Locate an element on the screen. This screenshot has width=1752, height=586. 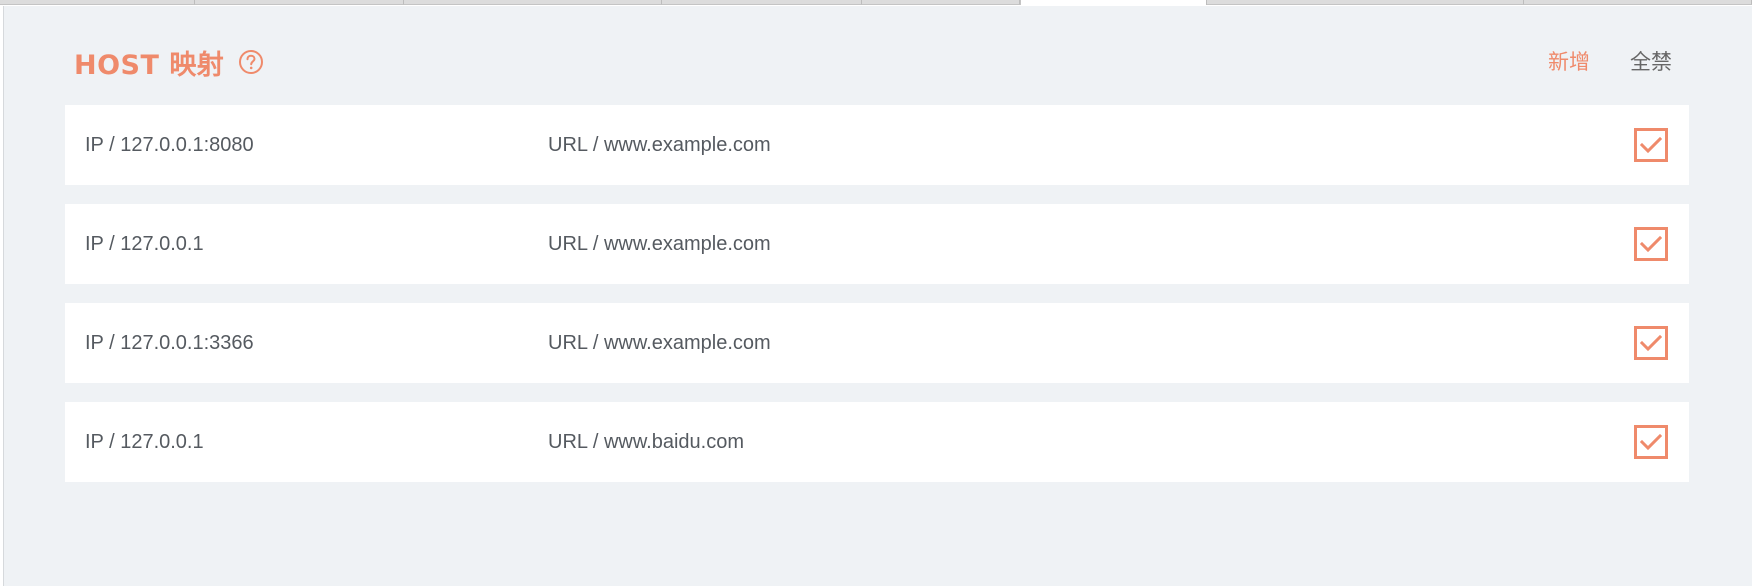
list-item: IP / 127.0.0.1 URL / www.example.com is located at coordinates (877, 244).